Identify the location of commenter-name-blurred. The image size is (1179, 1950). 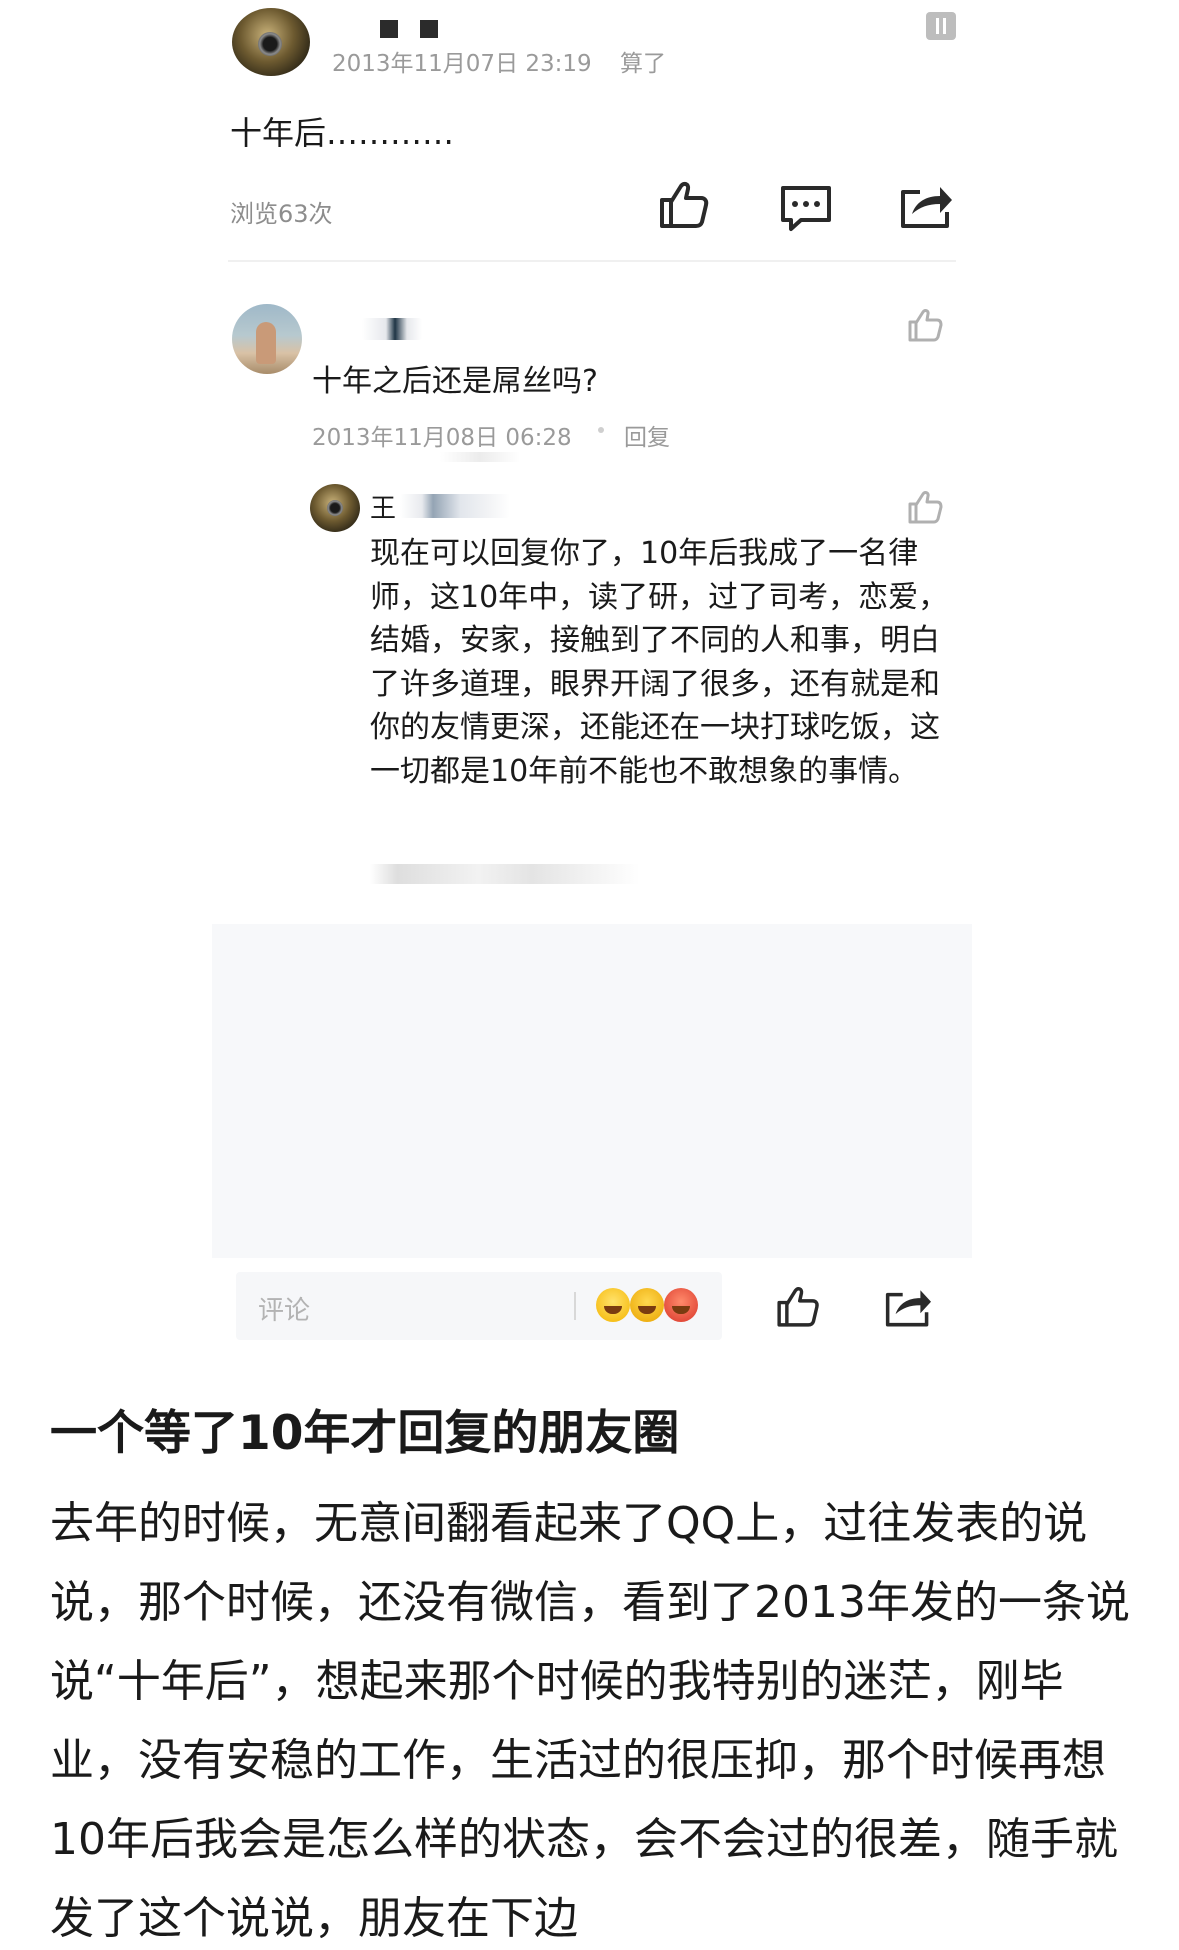
(392, 329).